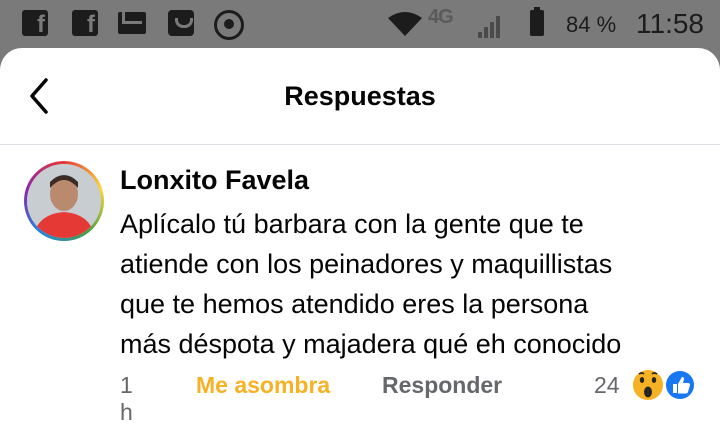 The height and width of the screenshot is (427, 720). I want to click on avatar, so click(64, 201).